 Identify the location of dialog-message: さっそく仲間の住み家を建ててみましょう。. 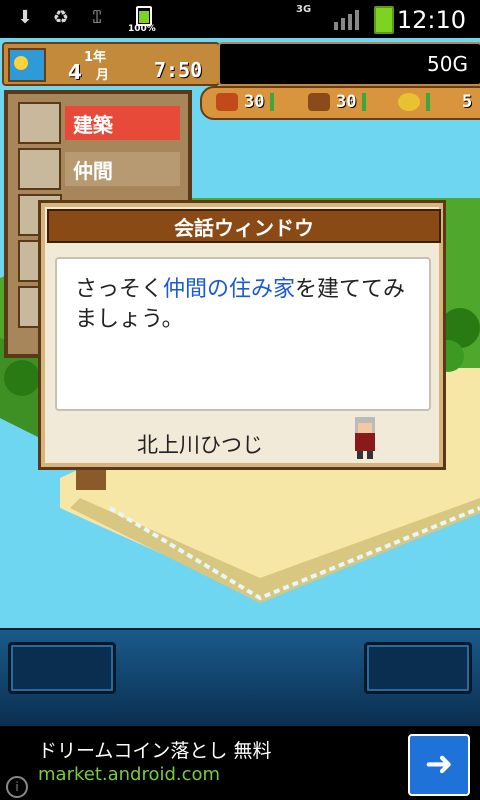
(247, 305).